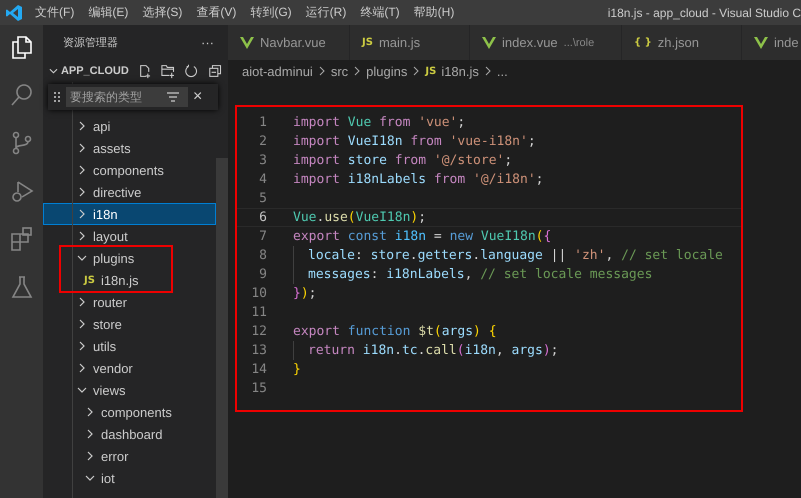  What do you see at coordinates (271, 12) in the screenshot?
I see `menu-item: 转到(G)` at bounding box center [271, 12].